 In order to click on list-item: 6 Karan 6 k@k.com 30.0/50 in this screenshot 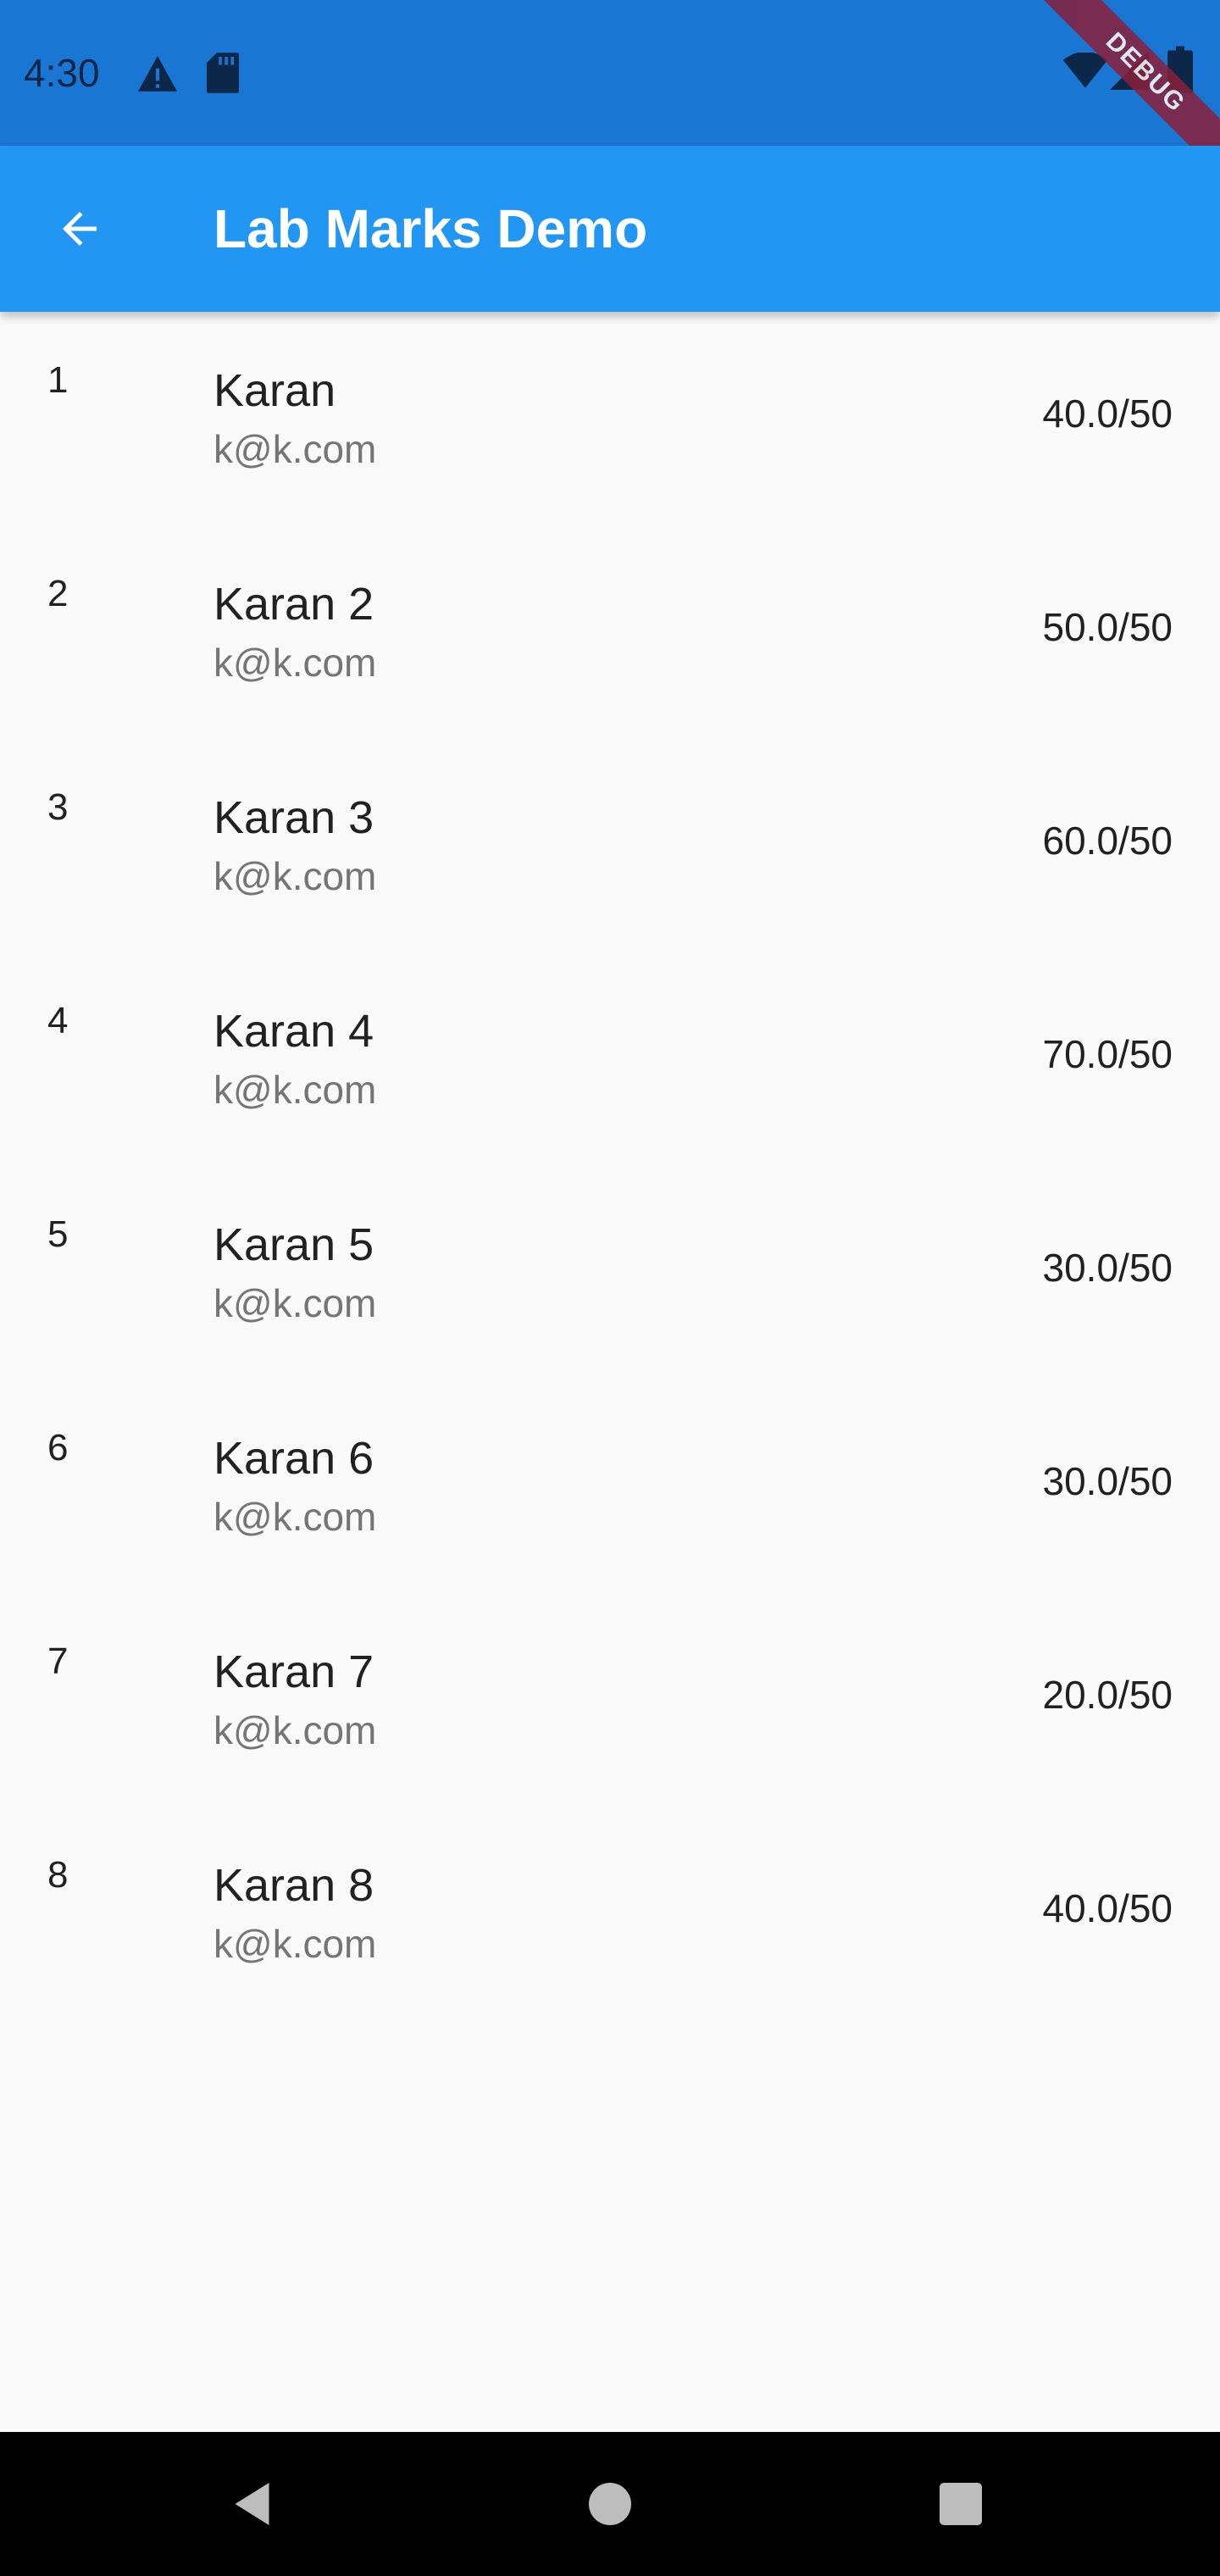, I will do `click(610, 1486)`.